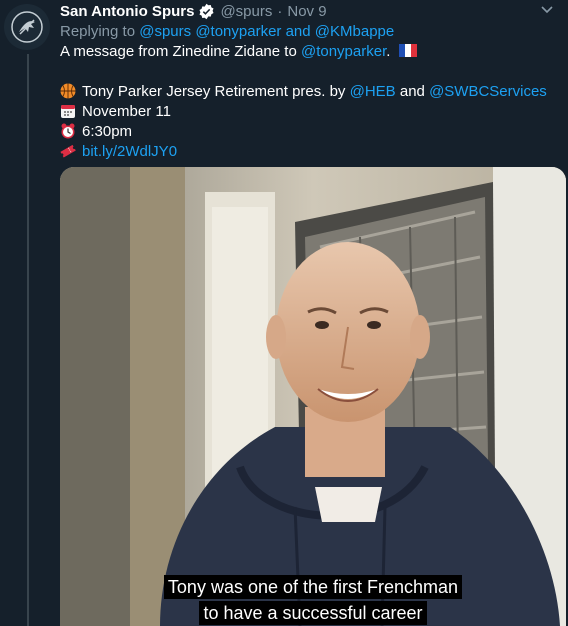 Image resolution: width=568 pixels, height=626 pixels. What do you see at coordinates (488, 91) in the screenshot?
I see `sponsor-link-swbc: @SWBCServices` at bounding box center [488, 91].